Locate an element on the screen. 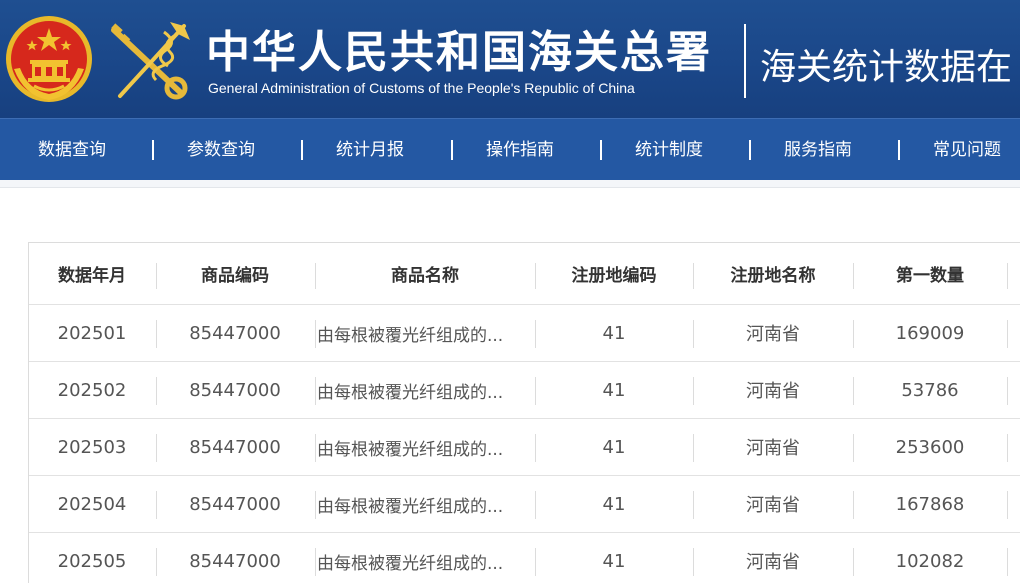 This screenshot has height=583, width=1020. nav-item-data-query: 数据查询 is located at coordinates (72, 150).